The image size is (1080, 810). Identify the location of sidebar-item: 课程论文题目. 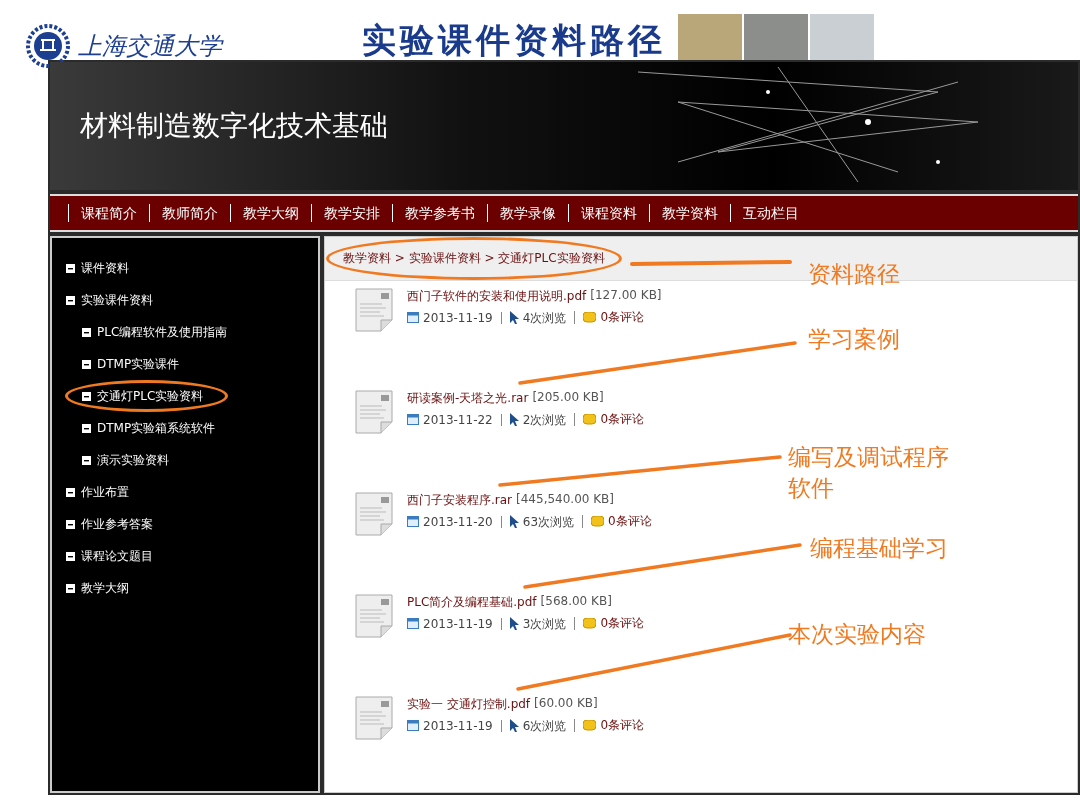
(109, 556).